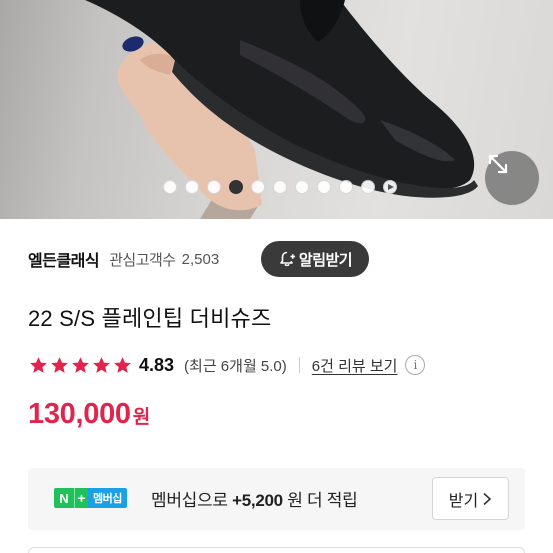  I want to click on store-fans-label: 관심고객수, so click(142, 260).